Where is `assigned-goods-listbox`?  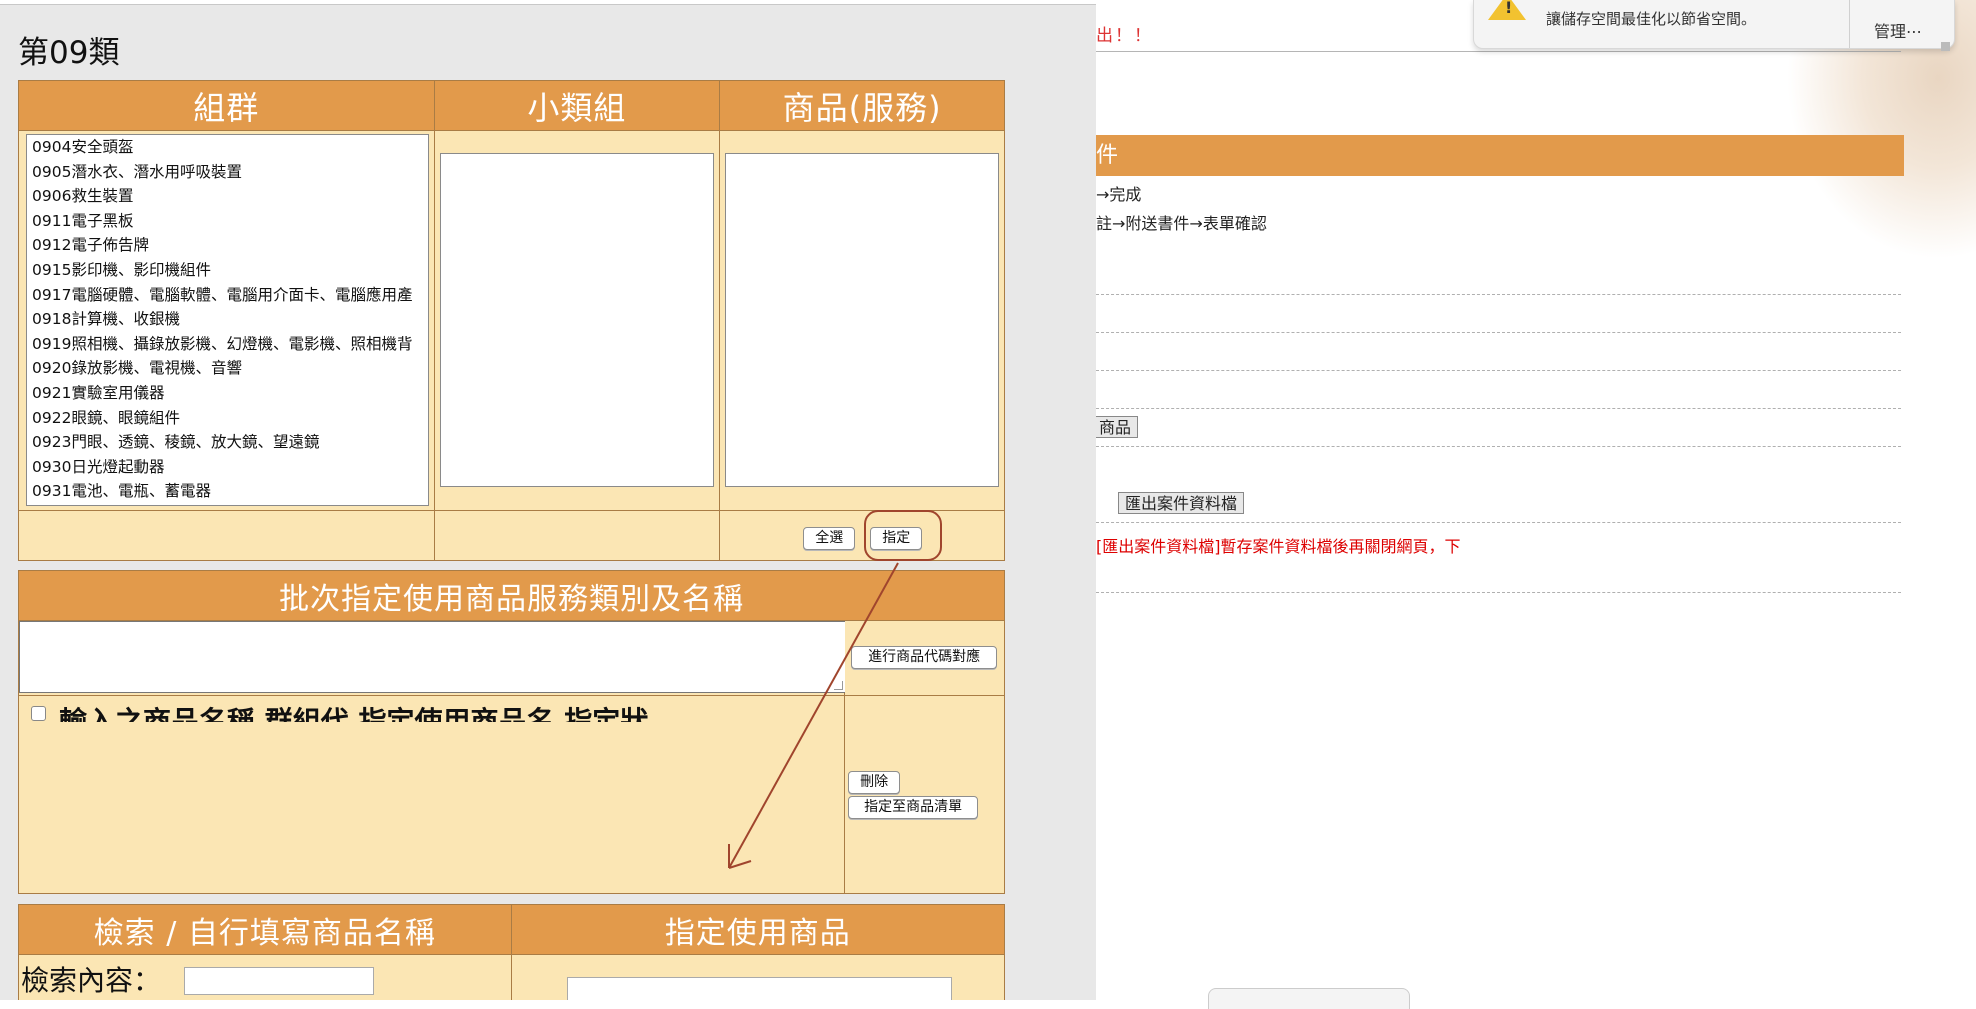 assigned-goods-listbox is located at coordinates (759, 988).